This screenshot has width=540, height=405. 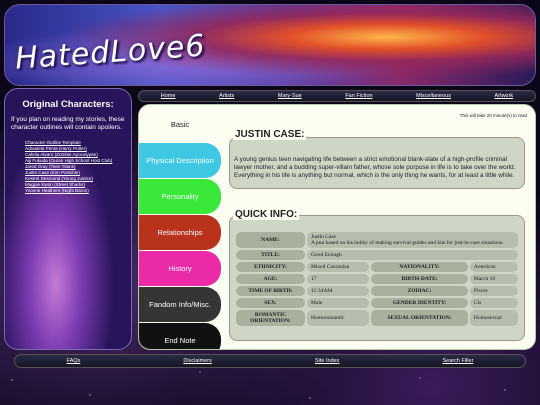 I want to click on gender-identity-label: GENDER IDENTITY:, so click(x=419, y=303).